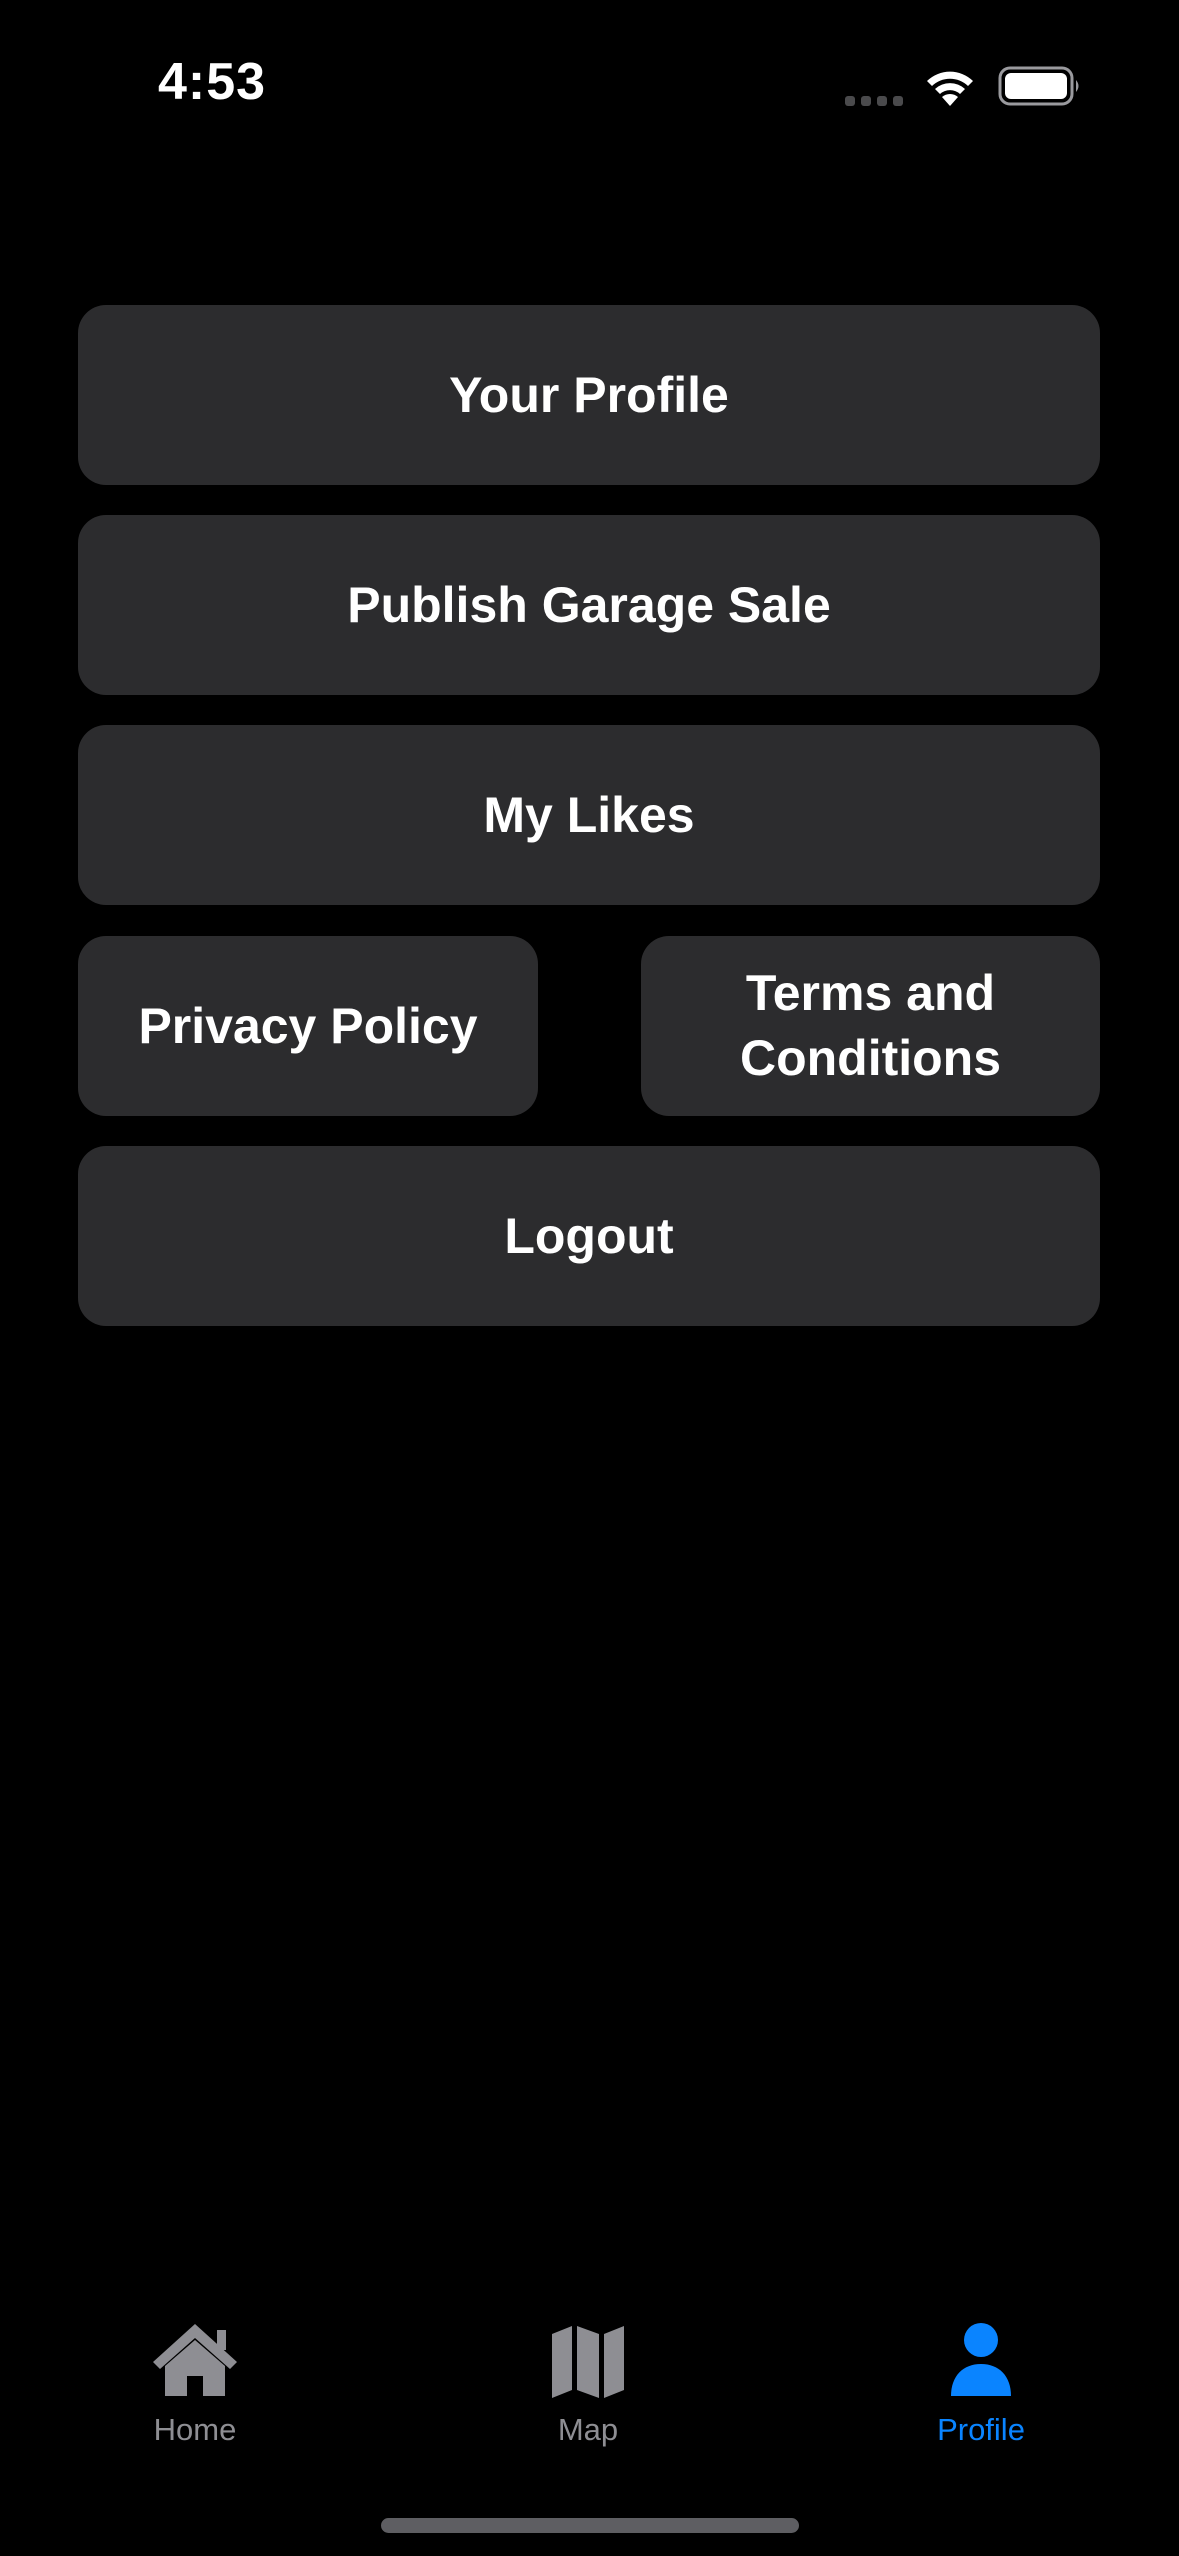 The width and height of the screenshot is (1179, 2556). Describe the element at coordinates (588, 2429) in the screenshot. I see `tab-map-label: Map` at that location.